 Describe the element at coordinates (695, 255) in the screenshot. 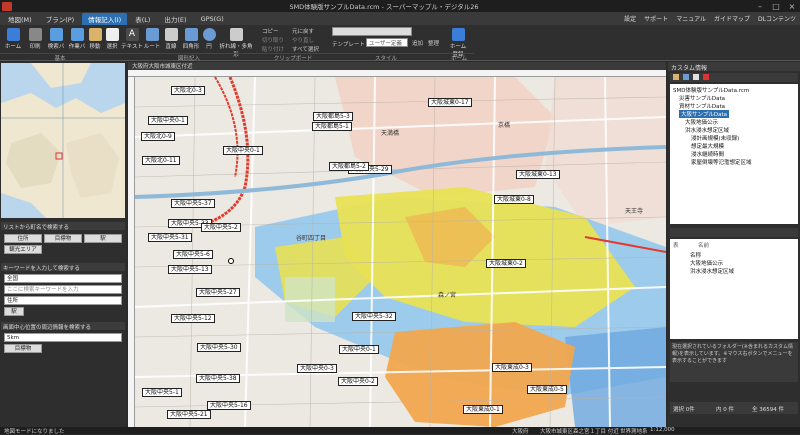

I see `legend-item: 名称` at that location.